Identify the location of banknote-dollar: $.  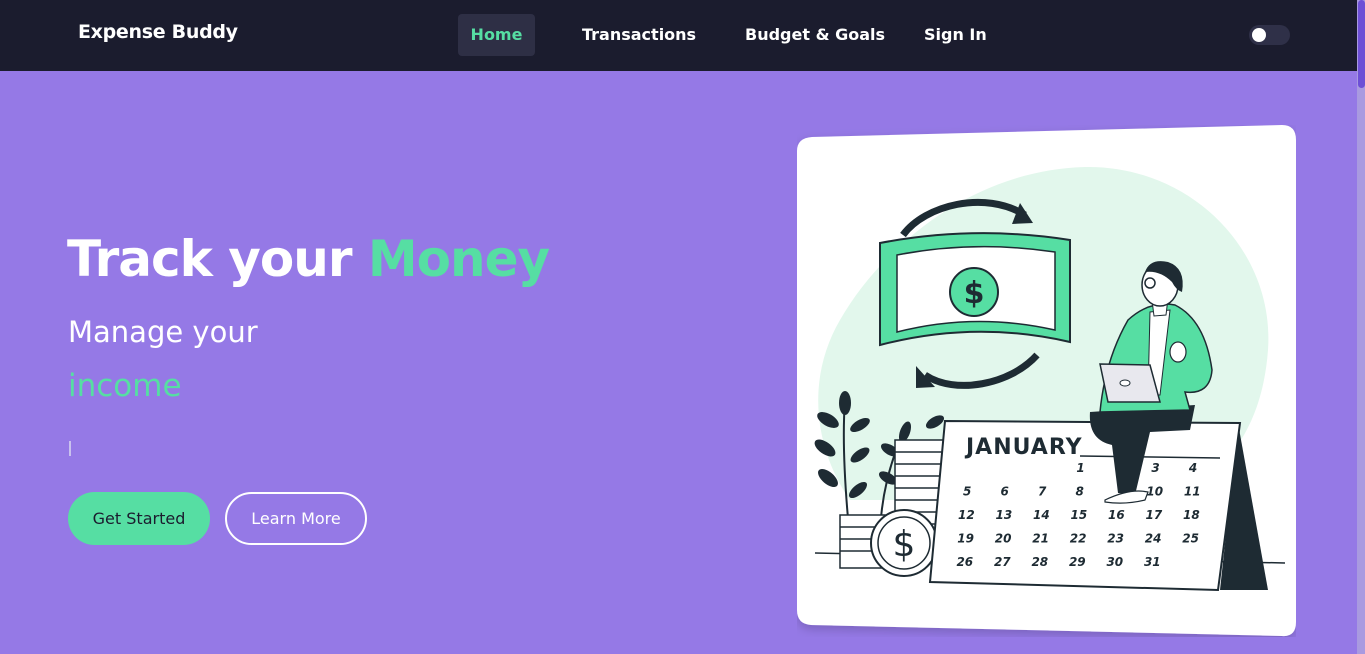
(974, 293).